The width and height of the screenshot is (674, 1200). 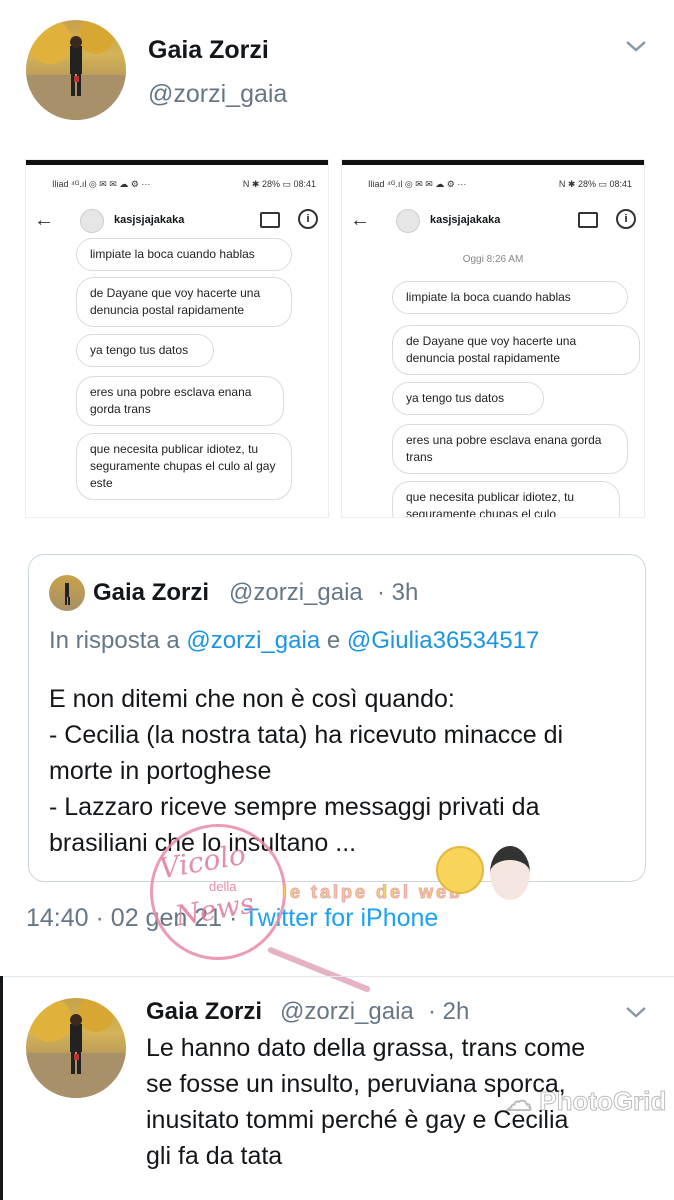 What do you see at coordinates (398, 592) in the screenshot?
I see `quoted-tweet-age: · 3h` at bounding box center [398, 592].